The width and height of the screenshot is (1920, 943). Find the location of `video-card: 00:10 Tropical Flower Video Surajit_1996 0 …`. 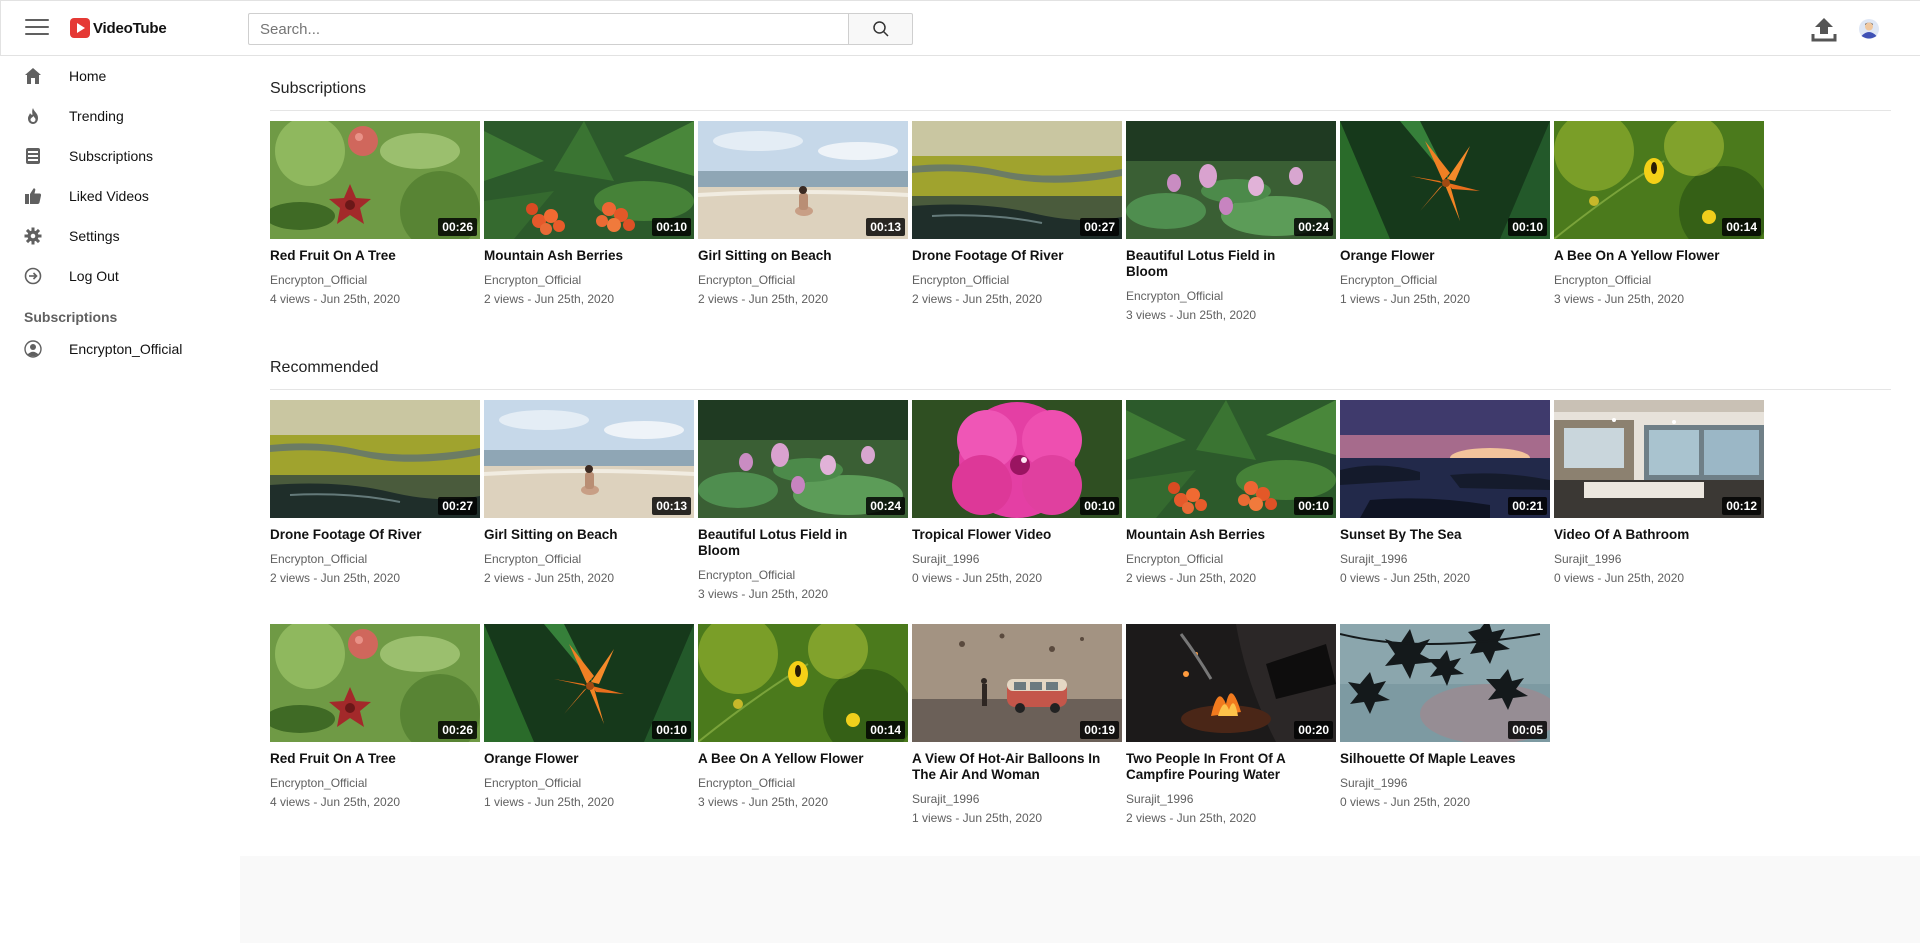

video-card: 00:10 Tropical Flower Video Surajit_1996 0 … is located at coordinates (1017, 492).